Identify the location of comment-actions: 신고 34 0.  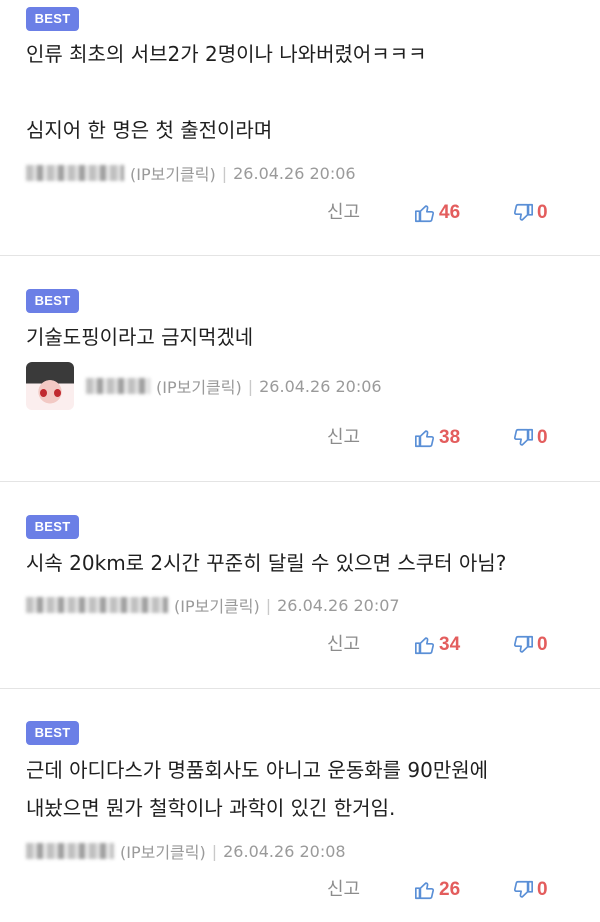
(300, 645).